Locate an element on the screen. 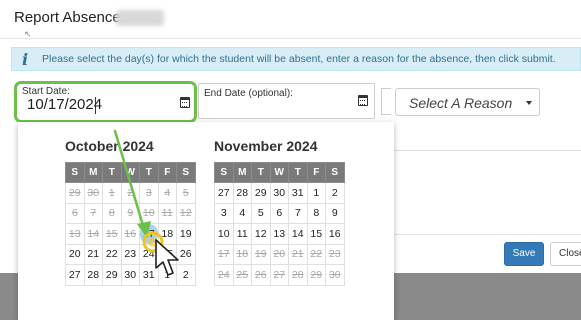 The image size is (581, 320). calendar-day: 21 is located at coordinates (93, 254).